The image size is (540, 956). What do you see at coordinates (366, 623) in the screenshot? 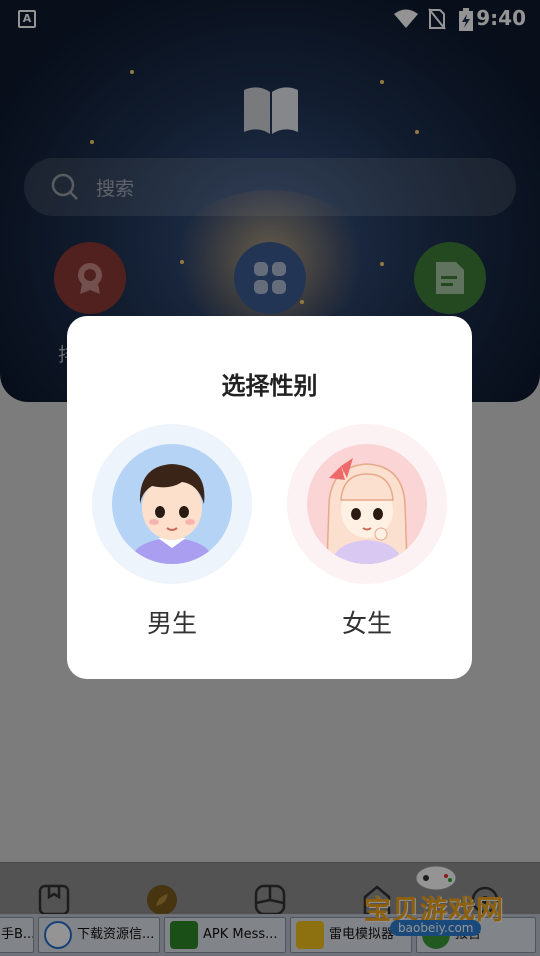
I see `female-option-label: 女生` at bounding box center [366, 623].